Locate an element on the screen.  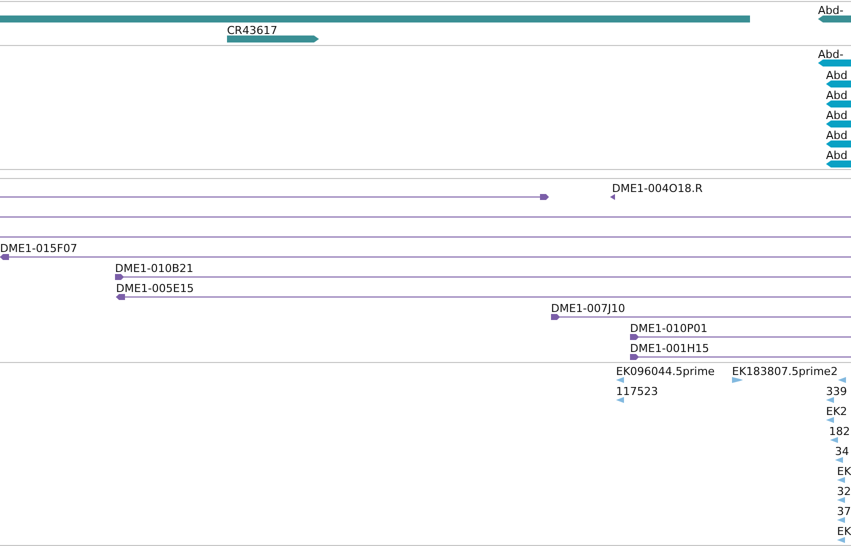
feature-label: 32 is located at coordinates (844, 491).